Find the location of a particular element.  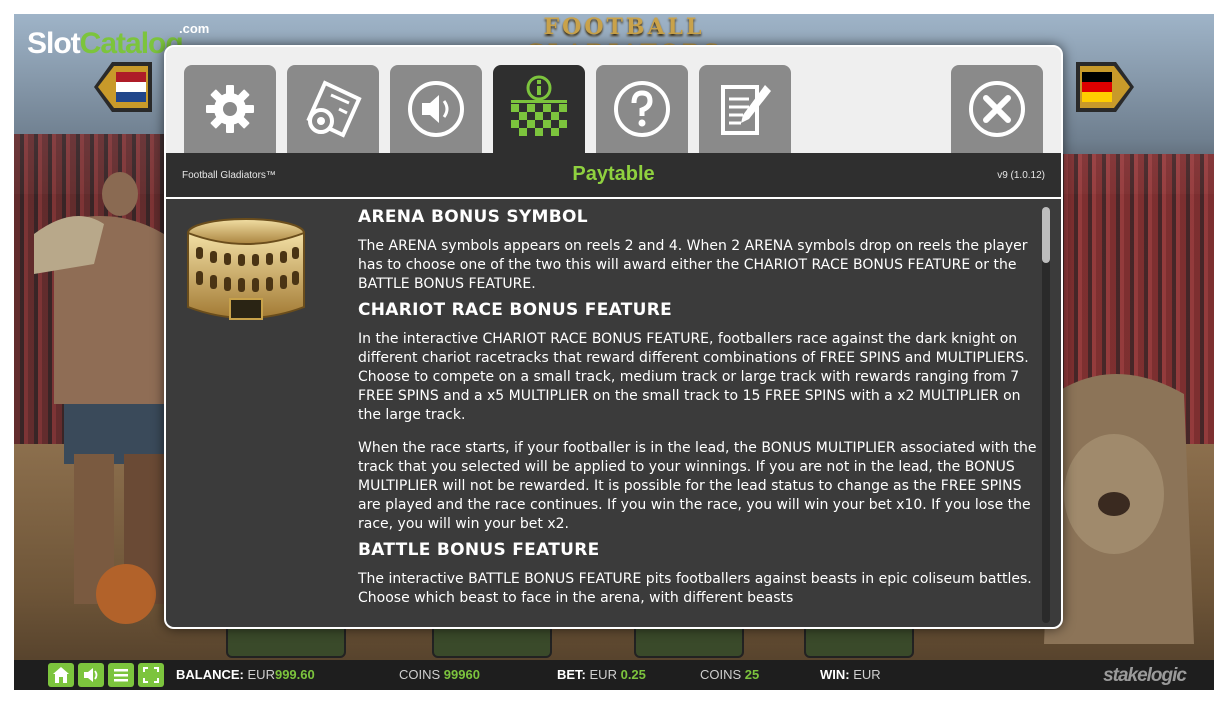

fullscreen-button is located at coordinates (151, 675).